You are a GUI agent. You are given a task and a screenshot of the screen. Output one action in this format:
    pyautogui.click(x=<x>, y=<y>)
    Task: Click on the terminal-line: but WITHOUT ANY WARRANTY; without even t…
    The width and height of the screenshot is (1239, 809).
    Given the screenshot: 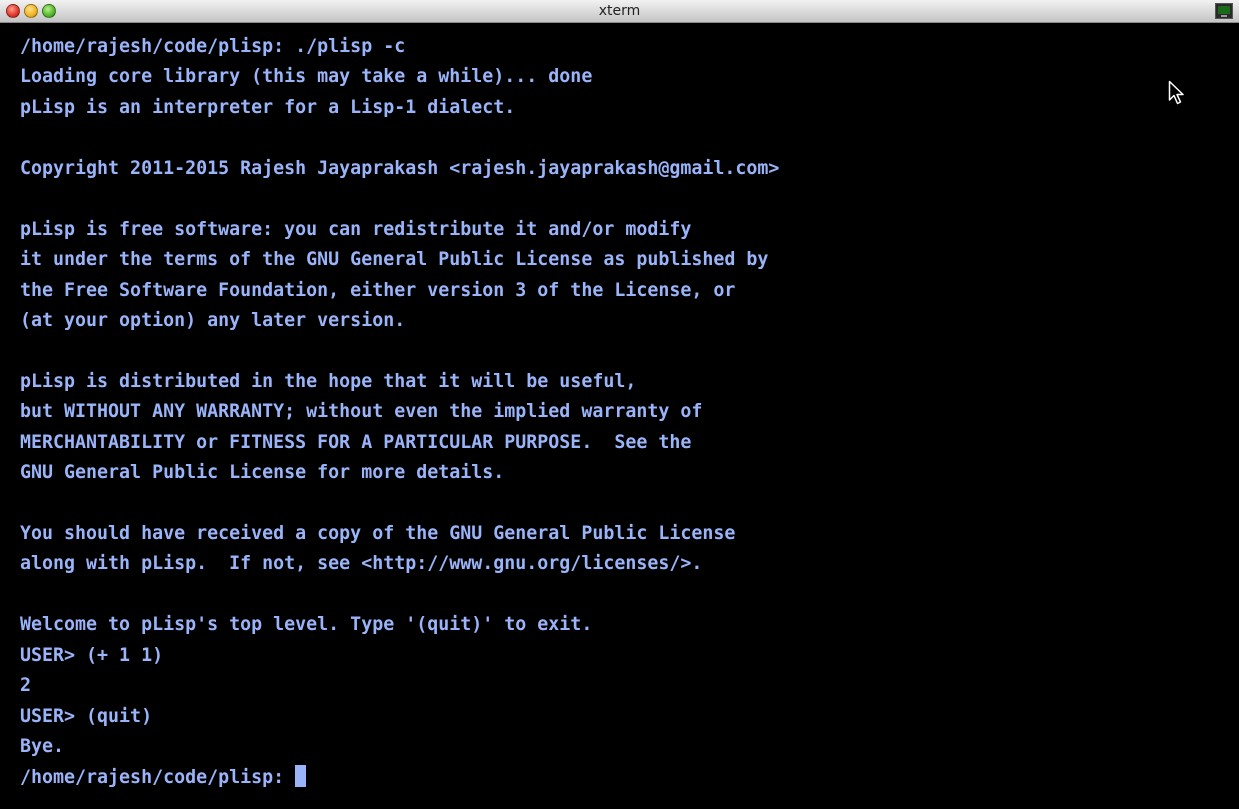 What is the action you would take?
    pyautogui.click(x=361, y=412)
    